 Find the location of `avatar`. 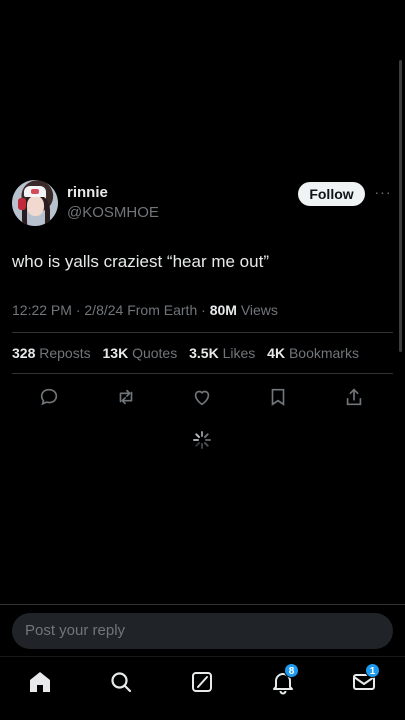

avatar is located at coordinates (35, 203).